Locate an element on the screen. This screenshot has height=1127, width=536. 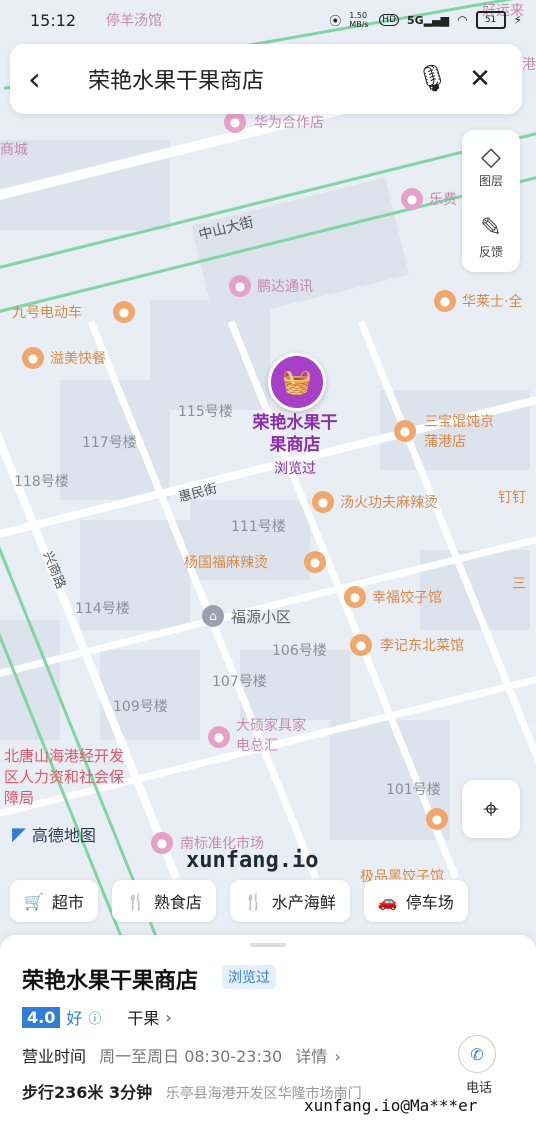
residence-icon: ⌂ is located at coordinates (213, 616).